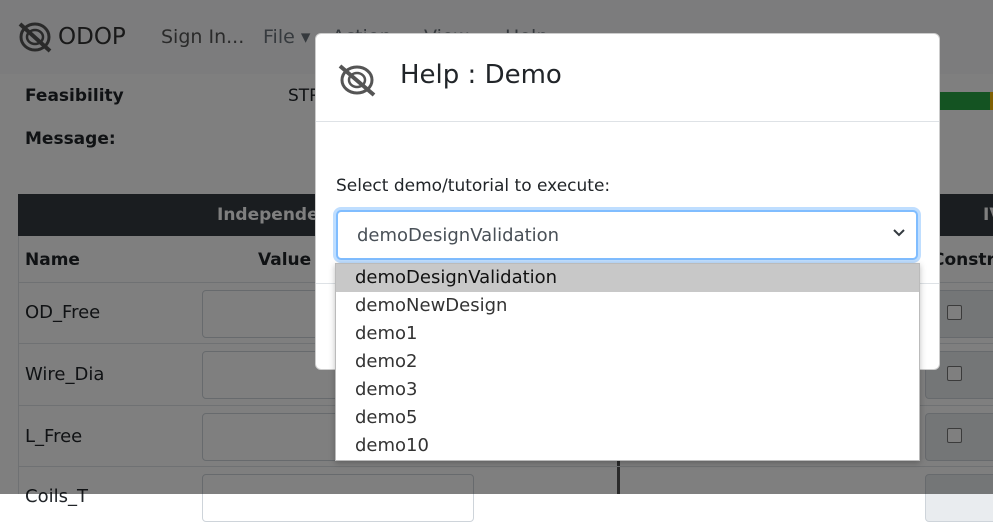 The image size is (993, 522). I want to click on chevron-down-icon, so click(899, 233).